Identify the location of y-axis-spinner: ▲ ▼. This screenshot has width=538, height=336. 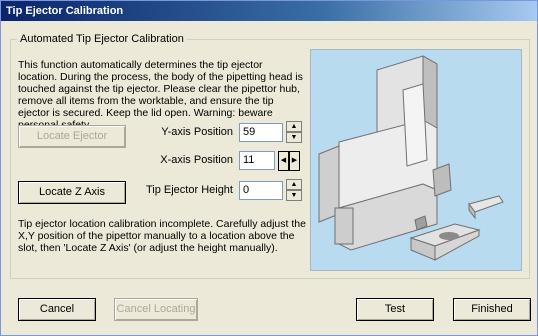
(294, 132).